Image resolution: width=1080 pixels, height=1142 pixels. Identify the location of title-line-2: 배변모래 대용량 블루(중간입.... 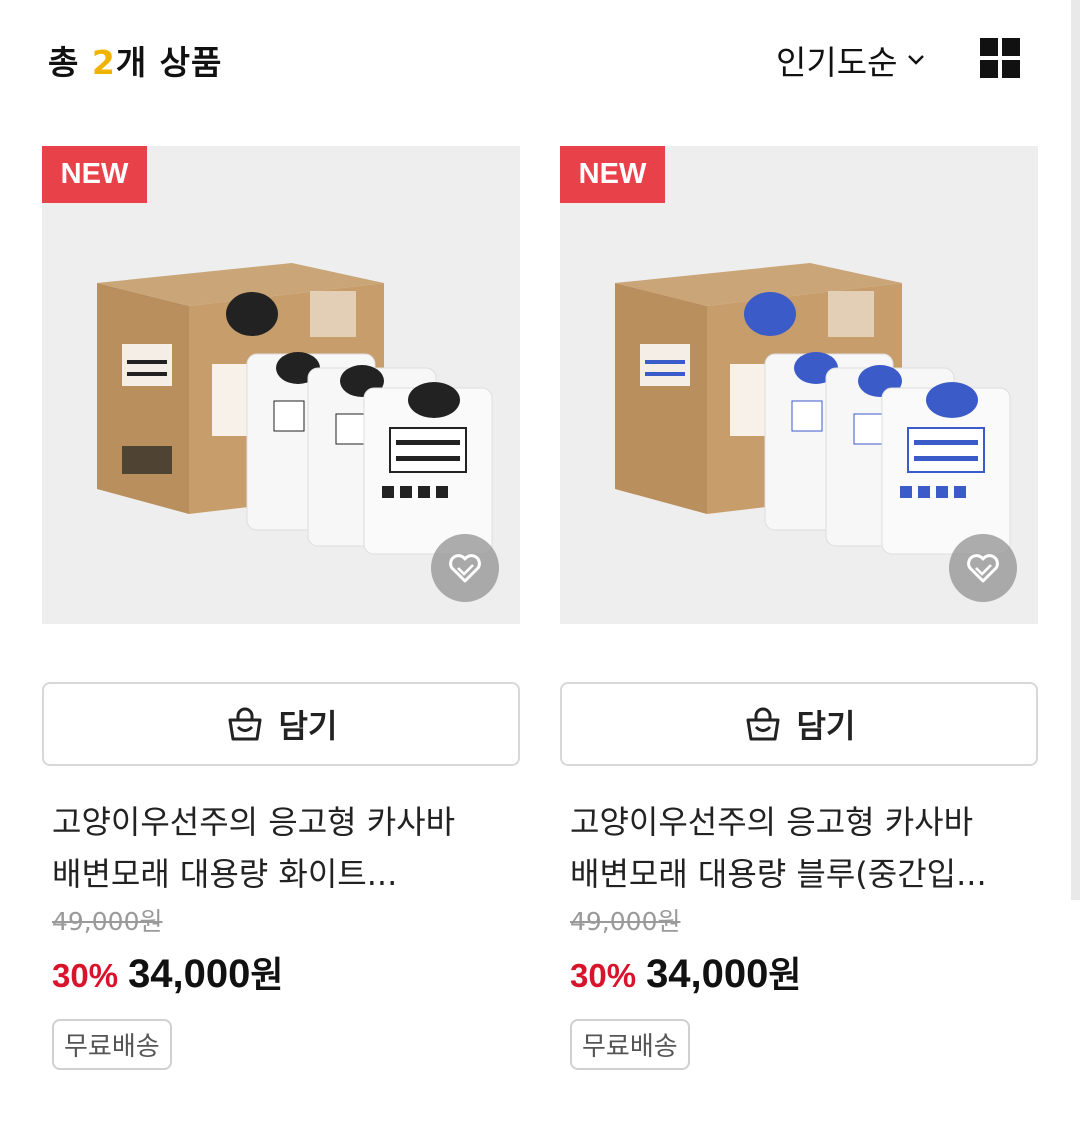
(778, 874).